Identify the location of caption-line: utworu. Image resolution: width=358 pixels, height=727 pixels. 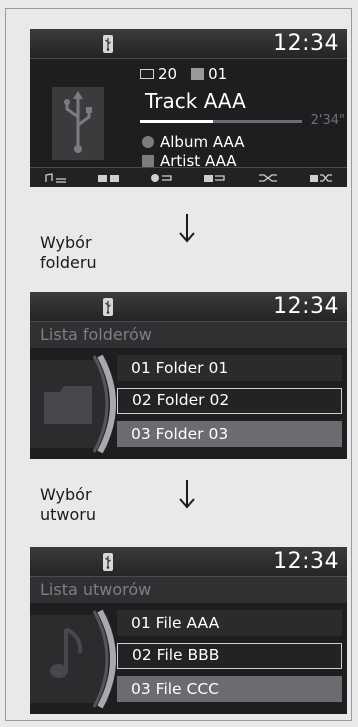
(68, 514).